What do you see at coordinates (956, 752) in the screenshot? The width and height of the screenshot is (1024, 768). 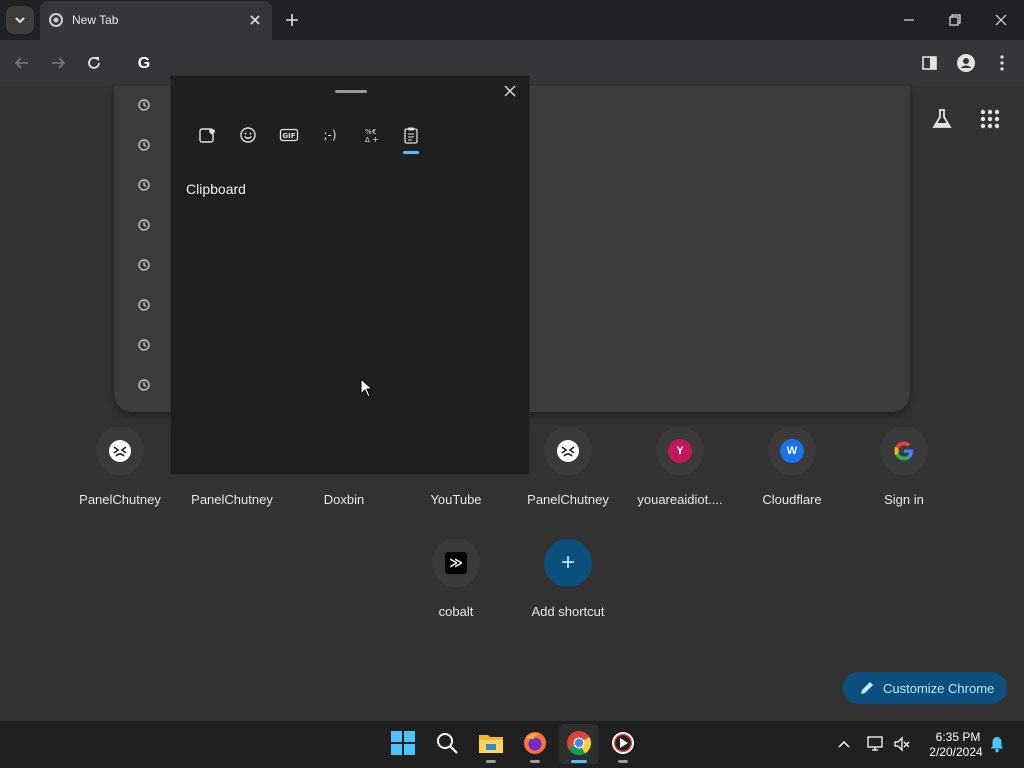 I see `clock-date: 2/20/2024` at bounding box center [956, 752].